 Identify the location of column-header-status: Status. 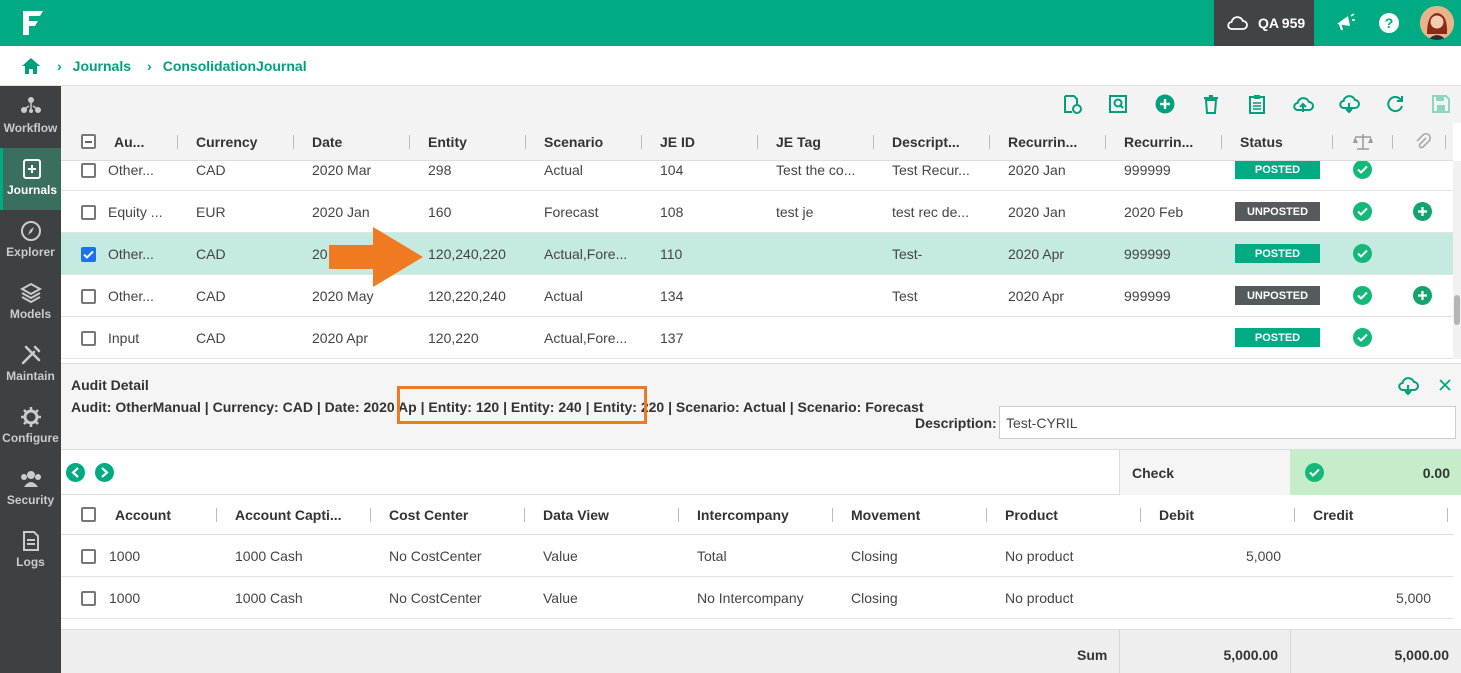
(1261, 142).